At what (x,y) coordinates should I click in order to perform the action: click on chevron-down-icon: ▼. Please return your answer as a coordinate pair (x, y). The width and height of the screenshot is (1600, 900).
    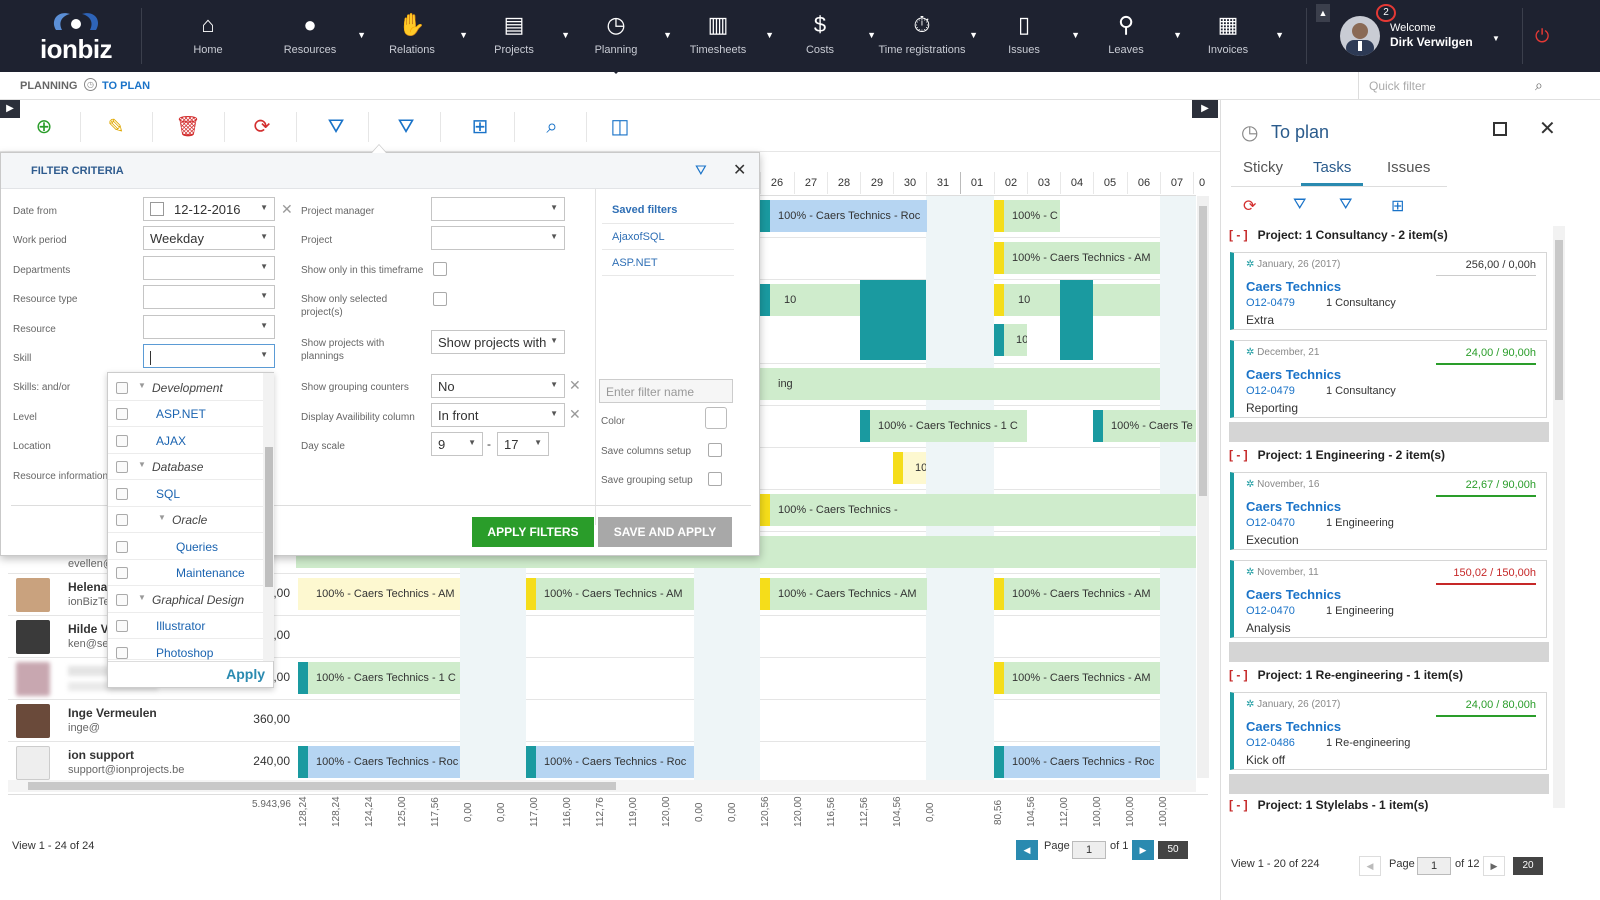
    Looking at the image, I should click on (1279, 35).